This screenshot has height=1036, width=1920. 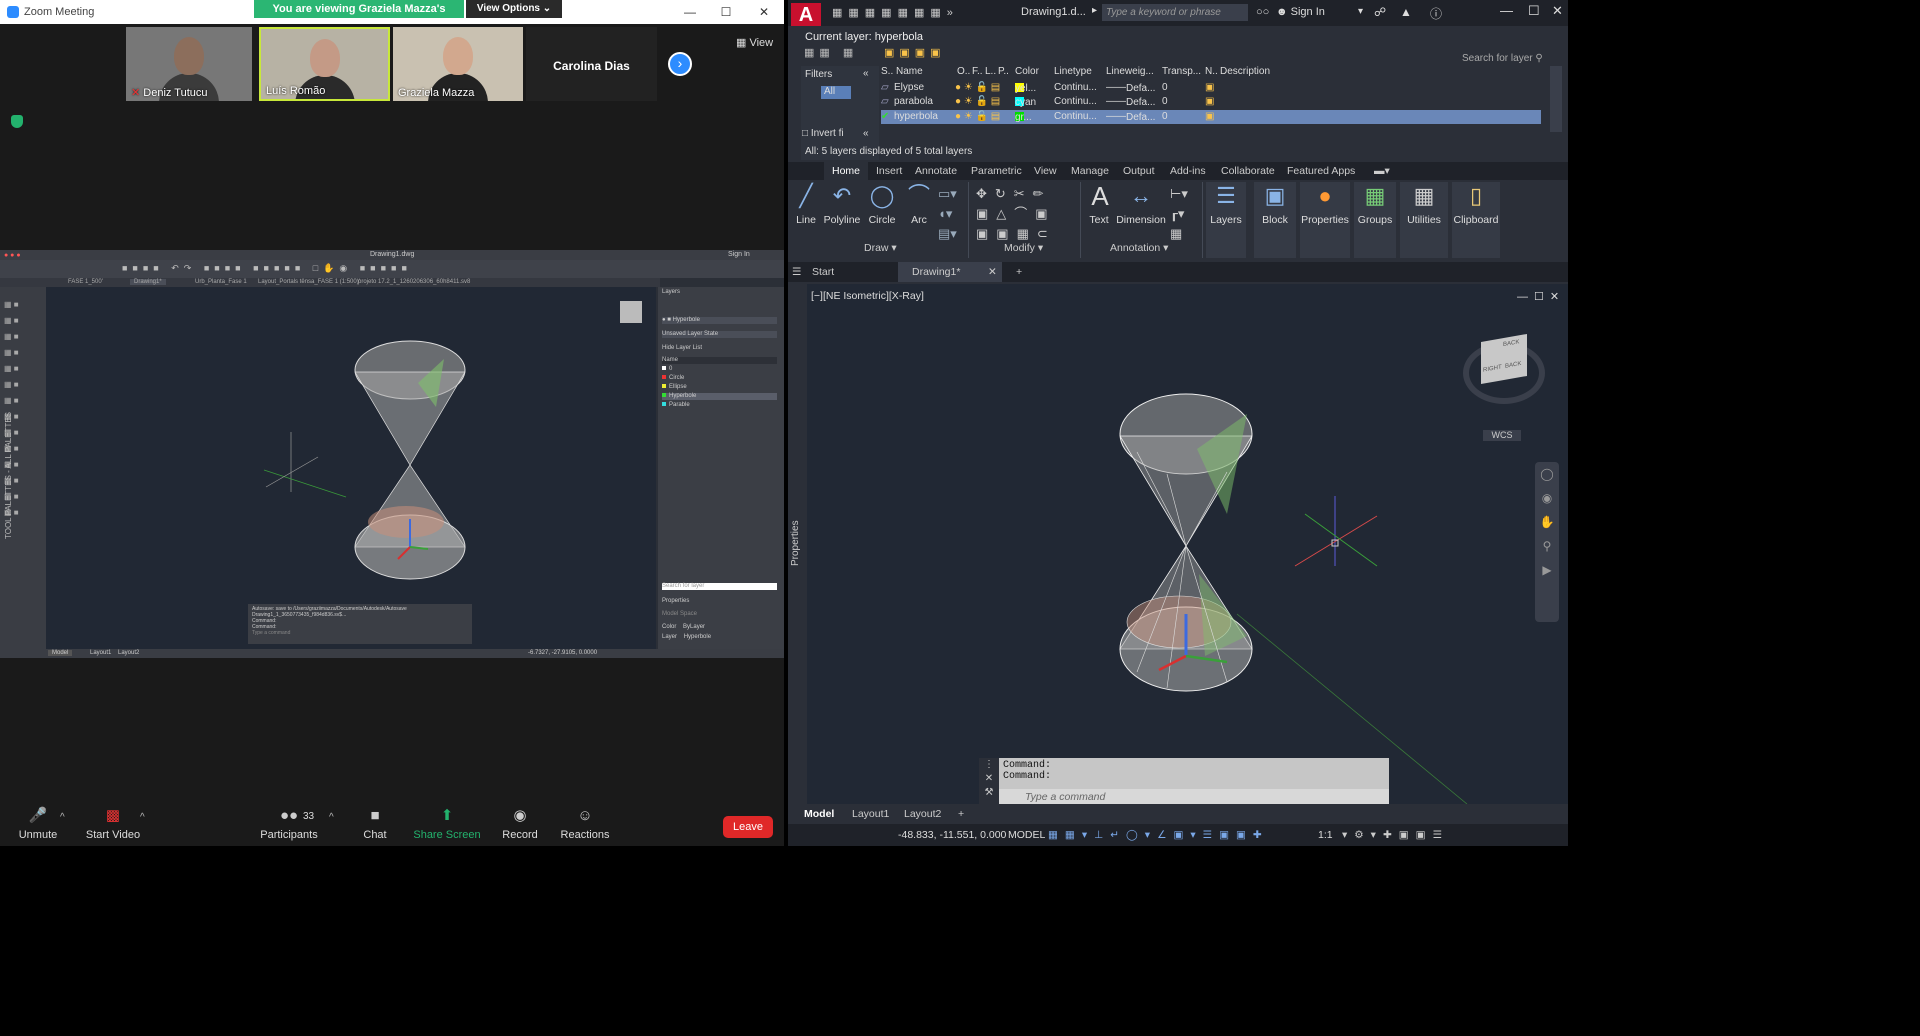 What do you see at coordinates (1016, 214) in the screenshot?
I see `modify-tools: ✥↻✂✏ ▣△⌒▣ ▣▣▦⊂` at bounding box center [1016, 214].